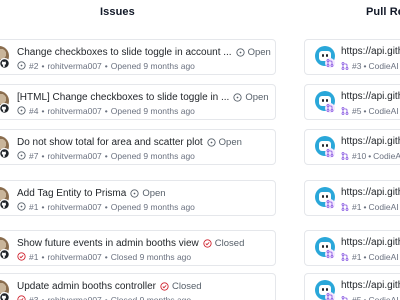 The height and width of the screenshot is (300, 400). I want to click on pull-request-card: https://api.github #10•CodieAI, so click(352, 147).